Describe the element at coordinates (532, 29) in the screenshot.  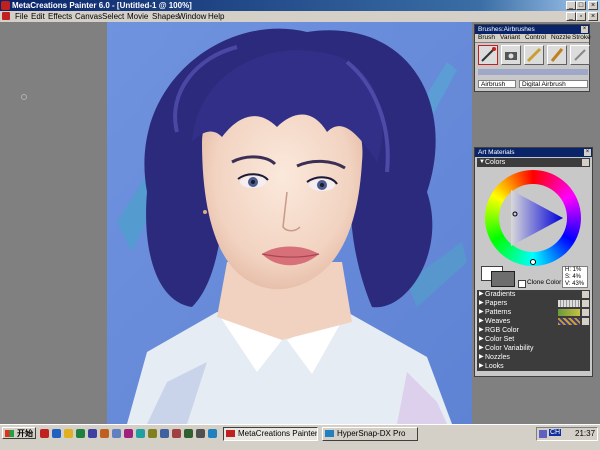
I see `brushes-palette-title: Brushes:Airbrushes` at that location.